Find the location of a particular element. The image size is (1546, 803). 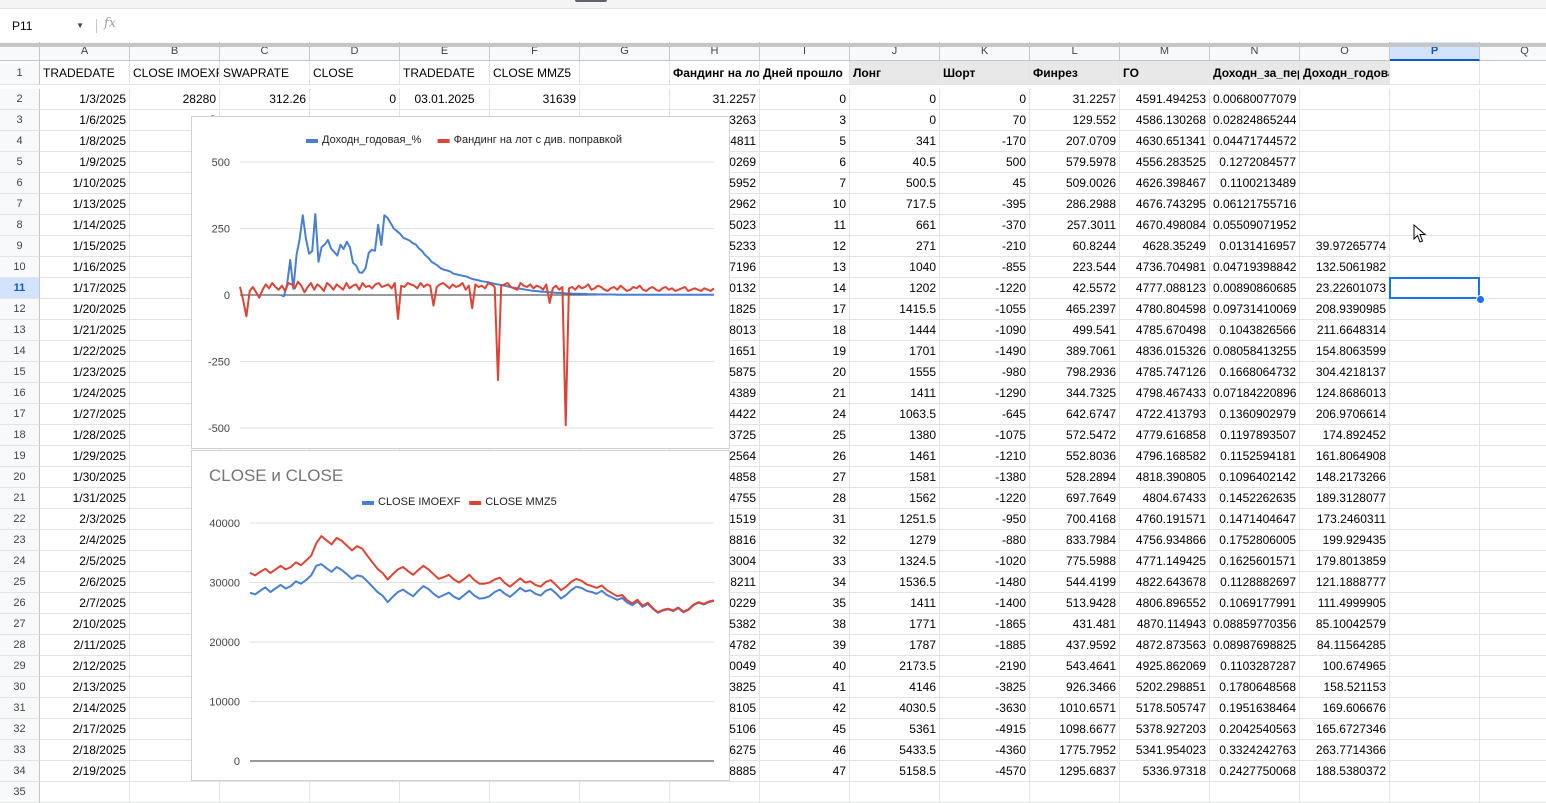

row-header: 33 is located at coordinates (20, 750).